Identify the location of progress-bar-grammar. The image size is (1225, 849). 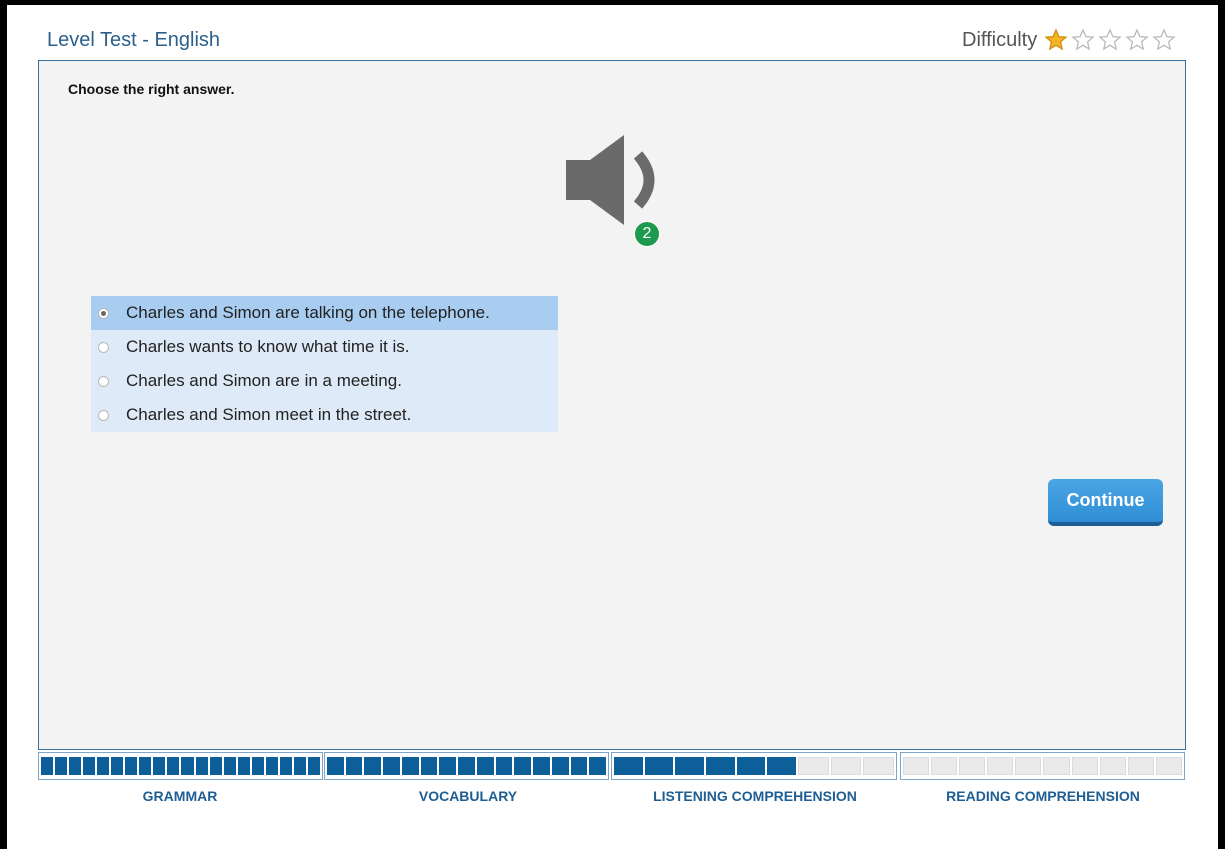
(180, 766).